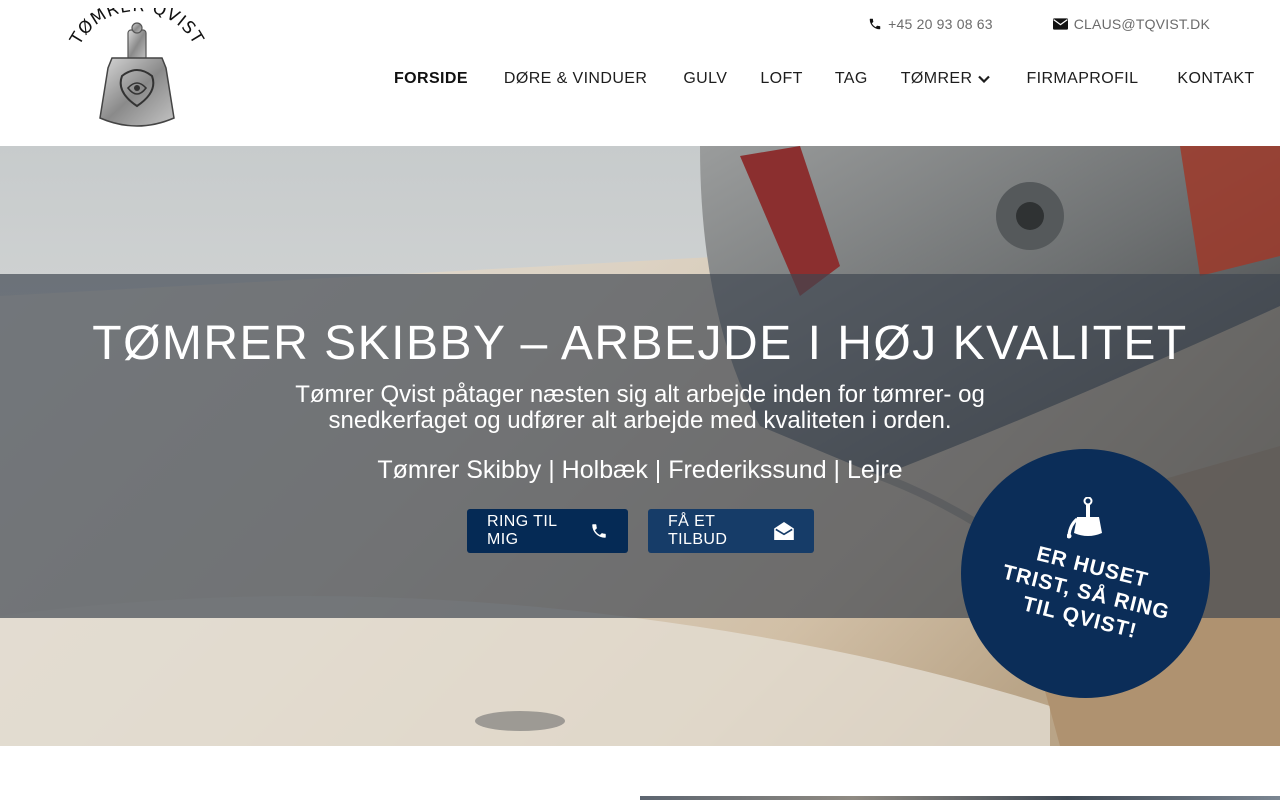  Describe the element at coordinates (1060, 24) in the screenshot. I see `envelope-icon` at that location.